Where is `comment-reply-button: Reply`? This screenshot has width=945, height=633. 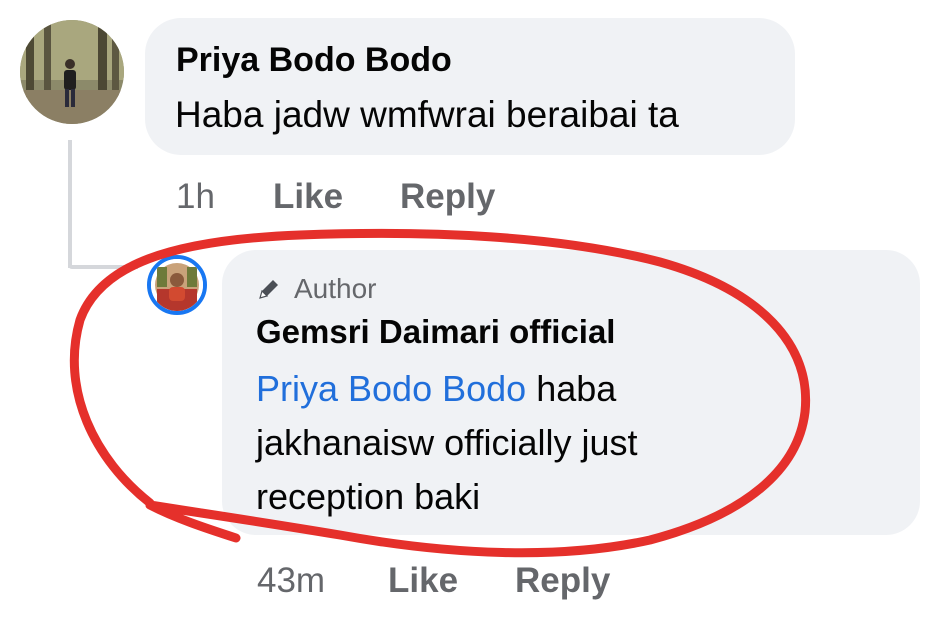 comment-reply-button: Reply is located at coordinates (447, 197).